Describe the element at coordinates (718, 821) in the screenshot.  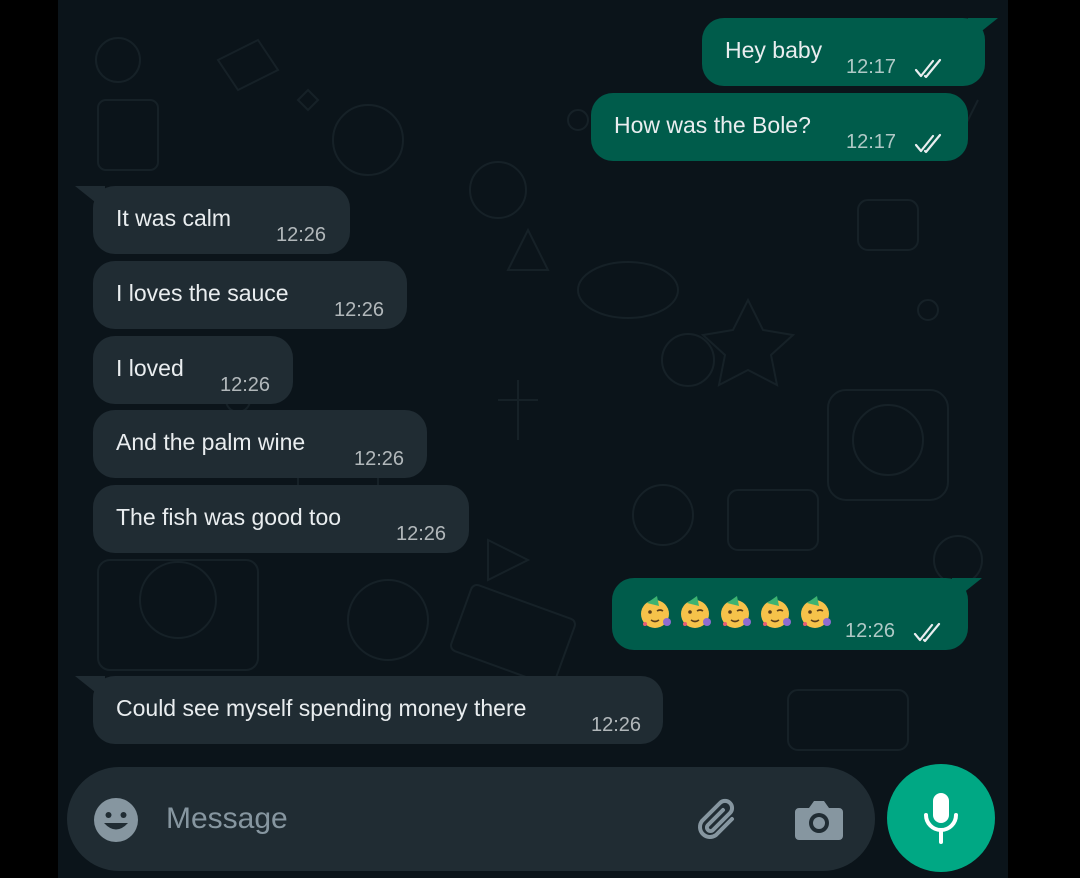
I see `paperclip-icon` at that location.